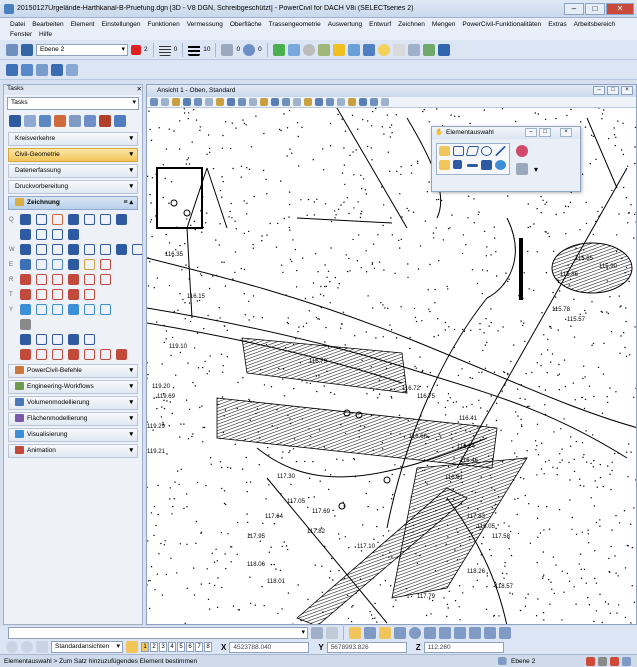 The image size is (637, 667). I want to click on minimize-button: –, so click(574, 8).